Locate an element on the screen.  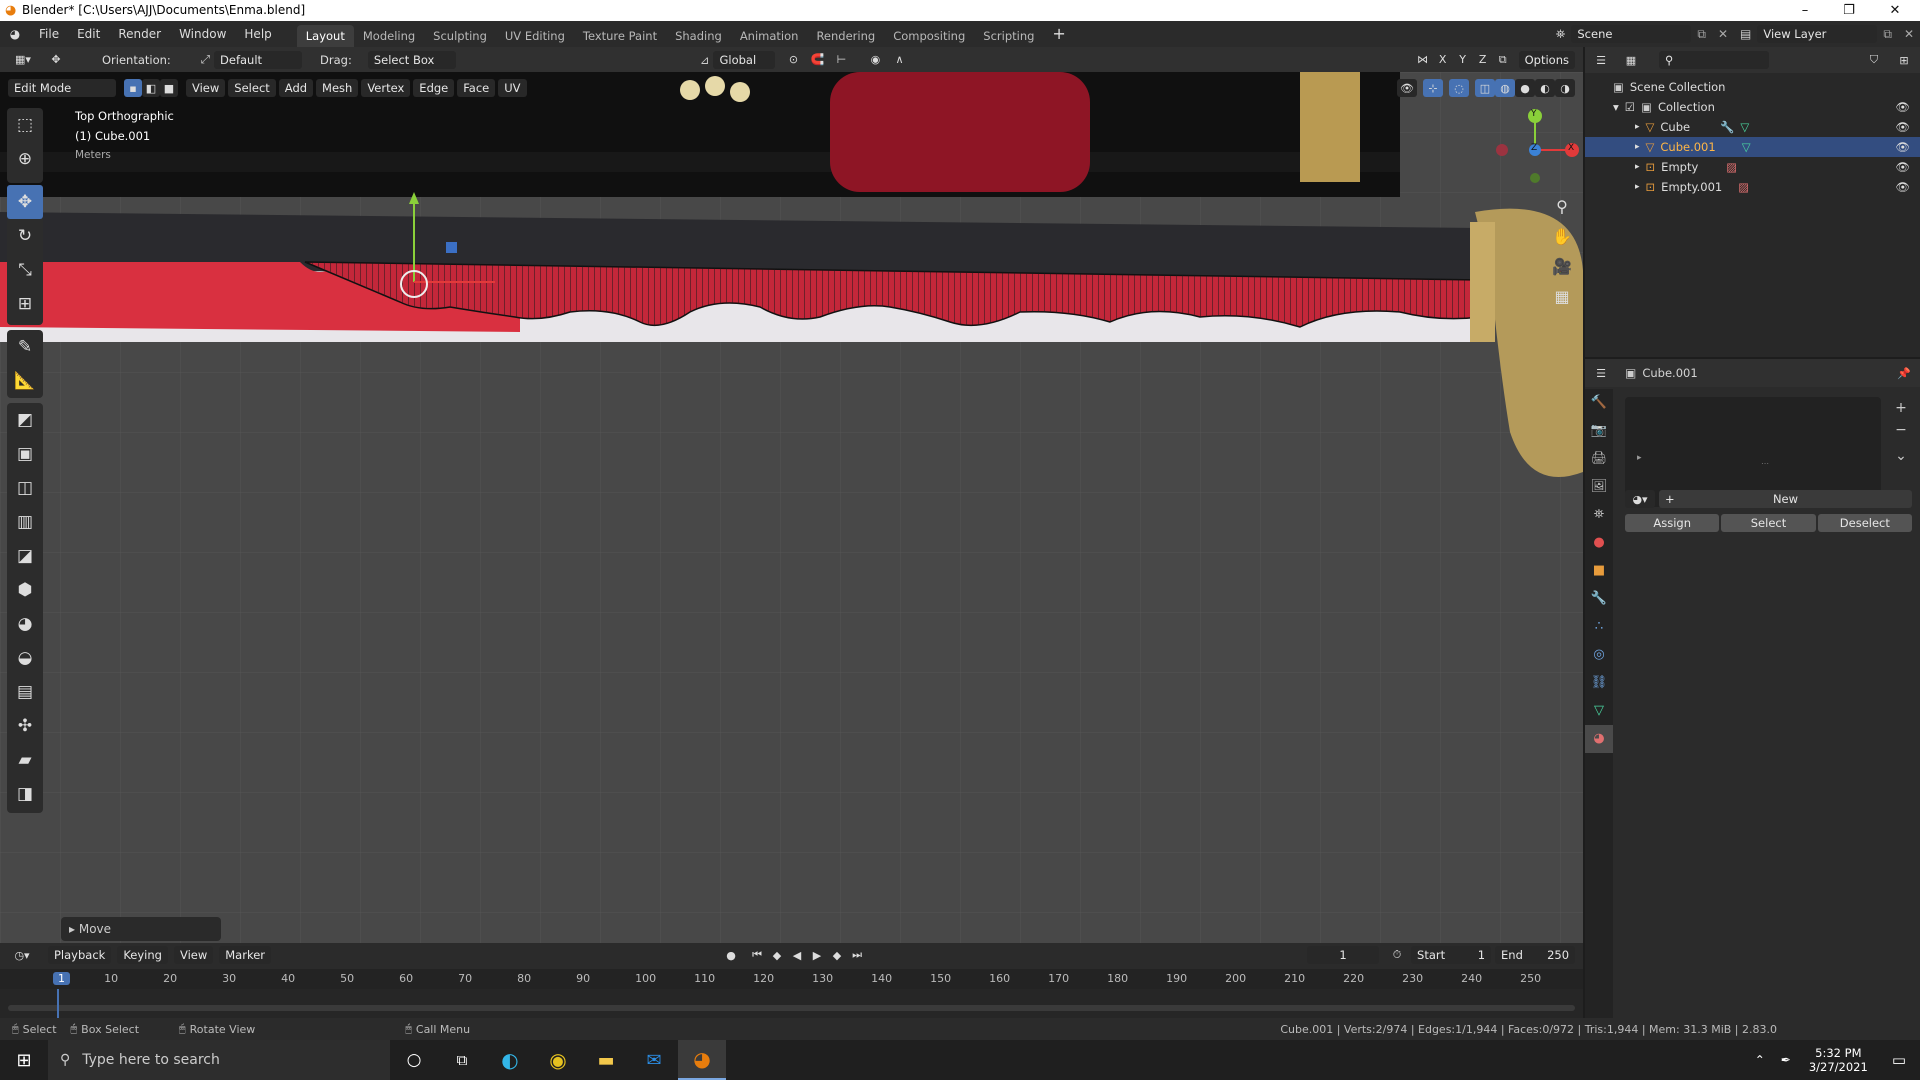
jump-end-icon: ⏭ is located at coordinates (857, 955).